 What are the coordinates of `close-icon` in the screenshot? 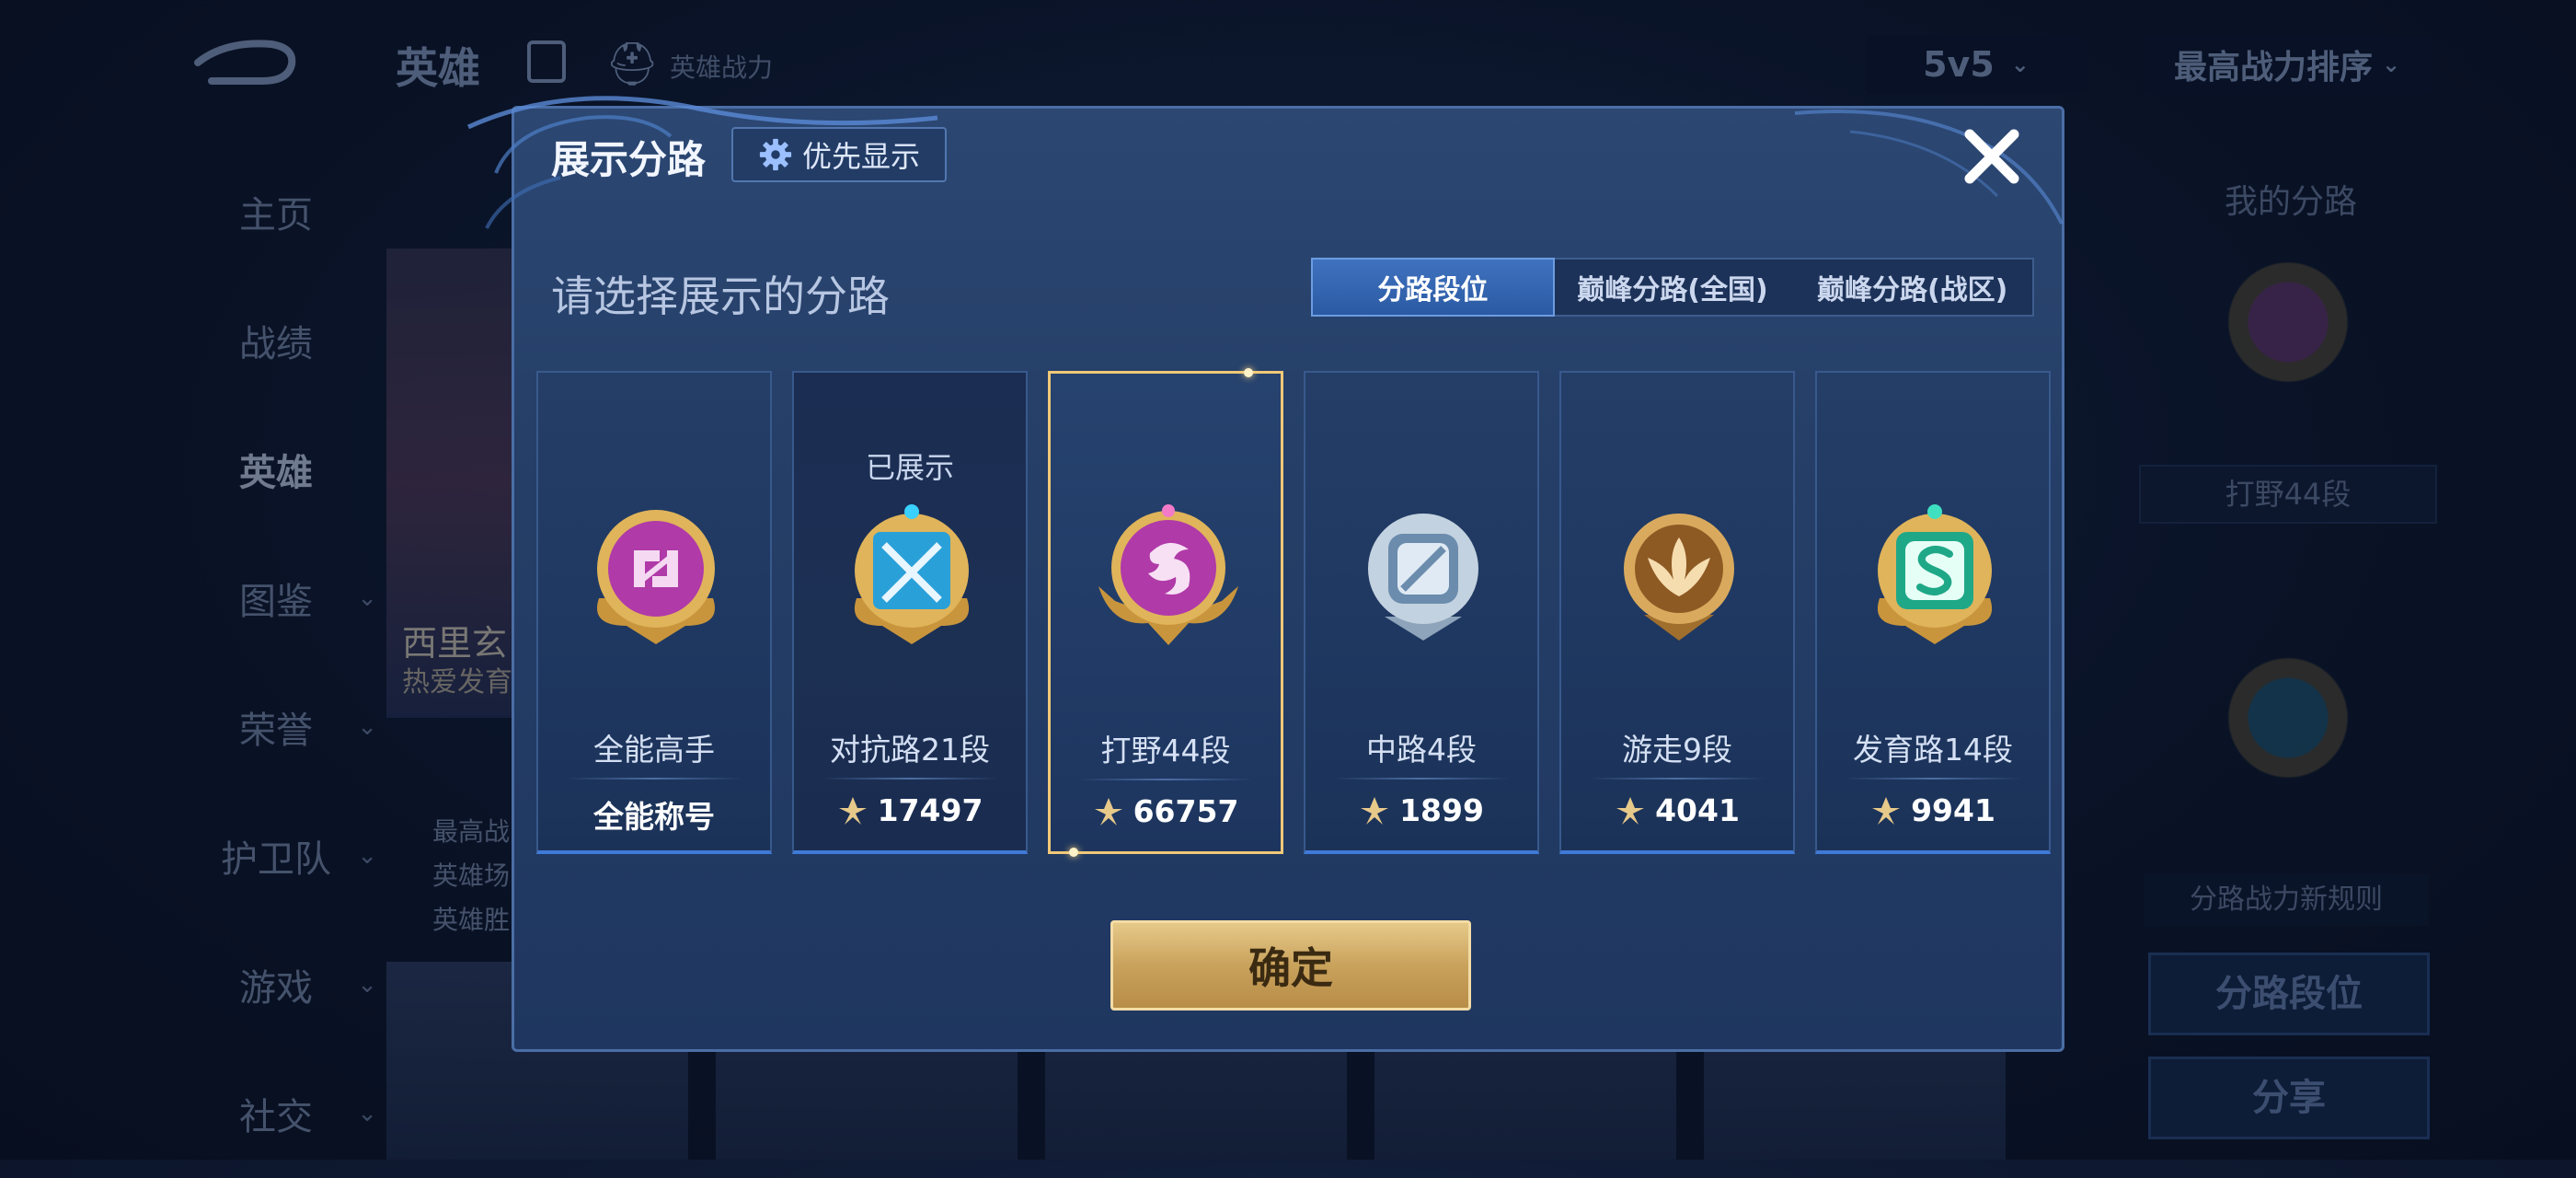 It's located at (1992, 156).